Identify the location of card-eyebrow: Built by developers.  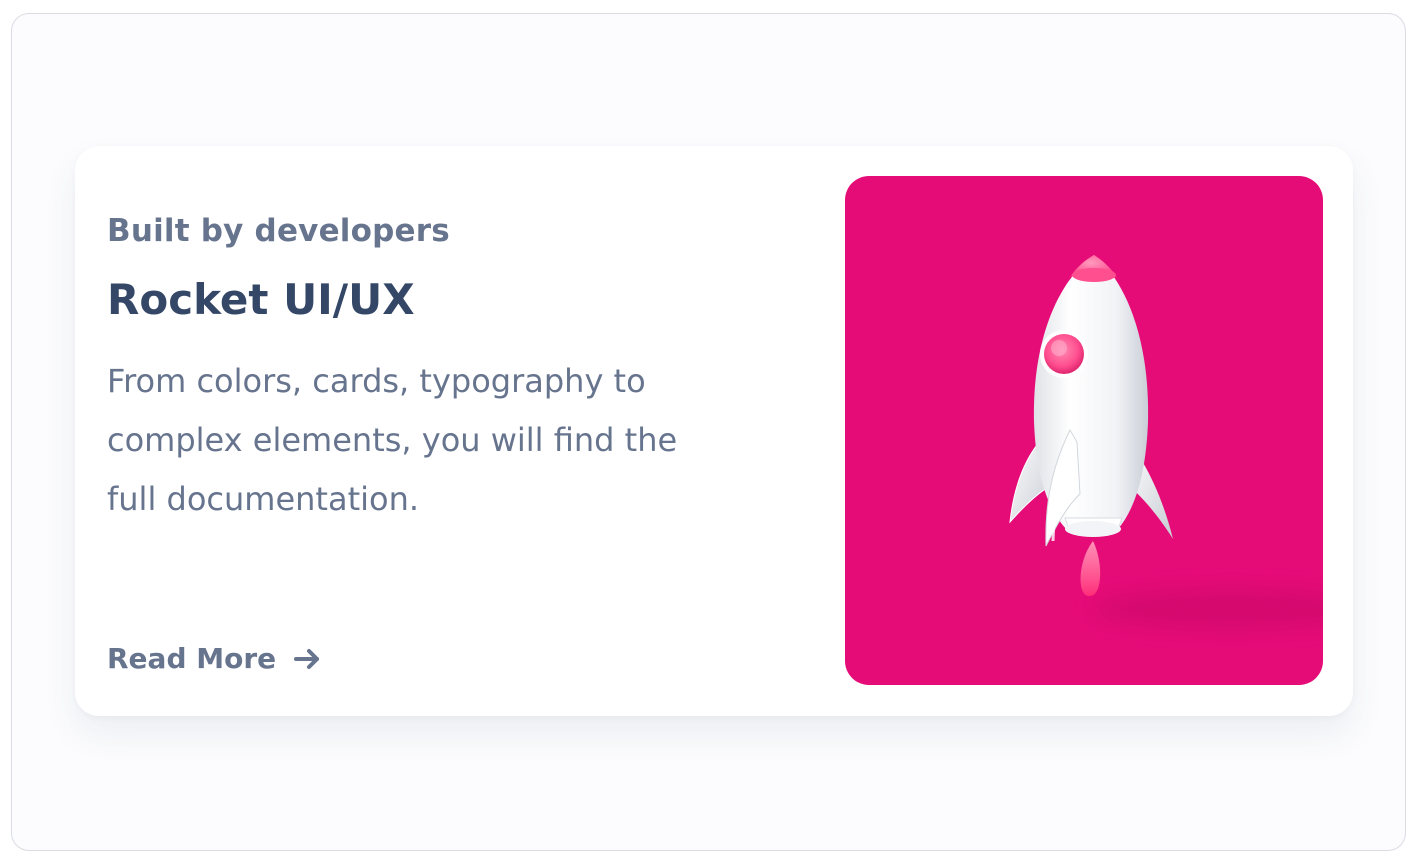
(278, 231).